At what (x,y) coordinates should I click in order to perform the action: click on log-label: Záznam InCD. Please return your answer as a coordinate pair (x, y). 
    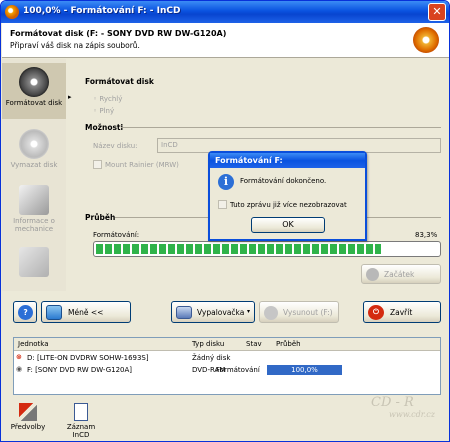
    Looking at the image, I should click on (81, 431).